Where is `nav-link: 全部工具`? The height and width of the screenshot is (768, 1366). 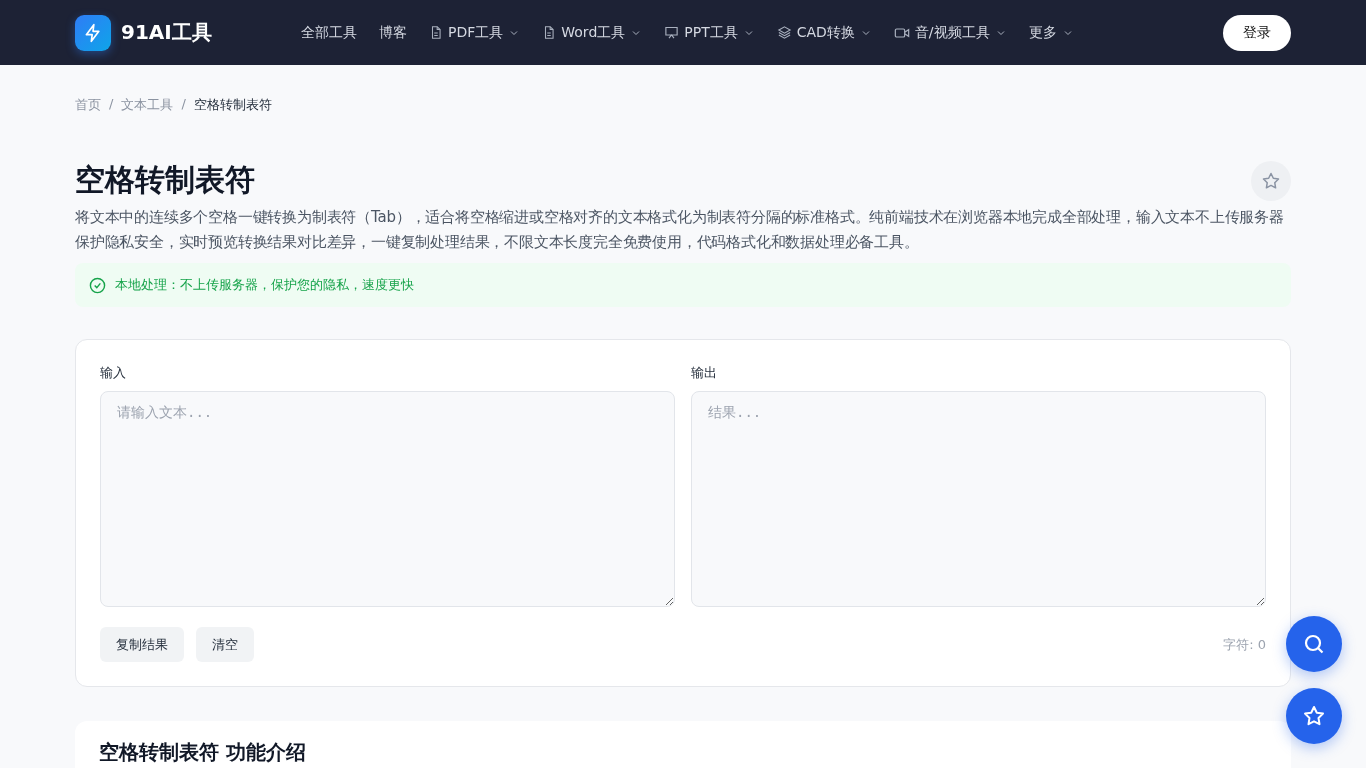
nav-link: 全部工具 is located at coordinates (329, 32).